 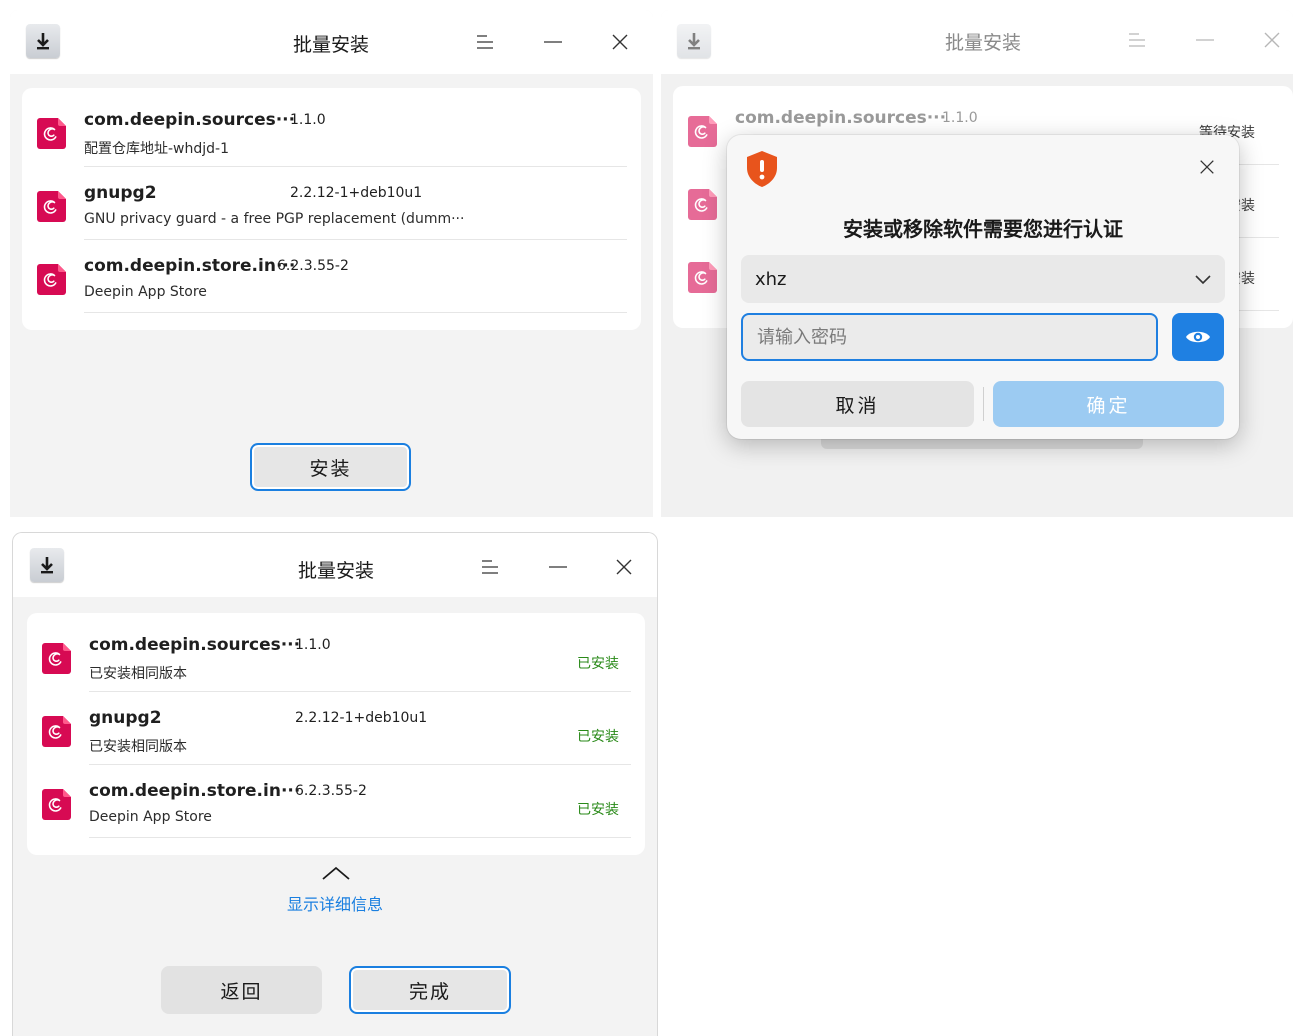 What do you see at coordinates (330, 467) in the screenshot?
I see `install-button: 安装` at bounding box center [330, 467].